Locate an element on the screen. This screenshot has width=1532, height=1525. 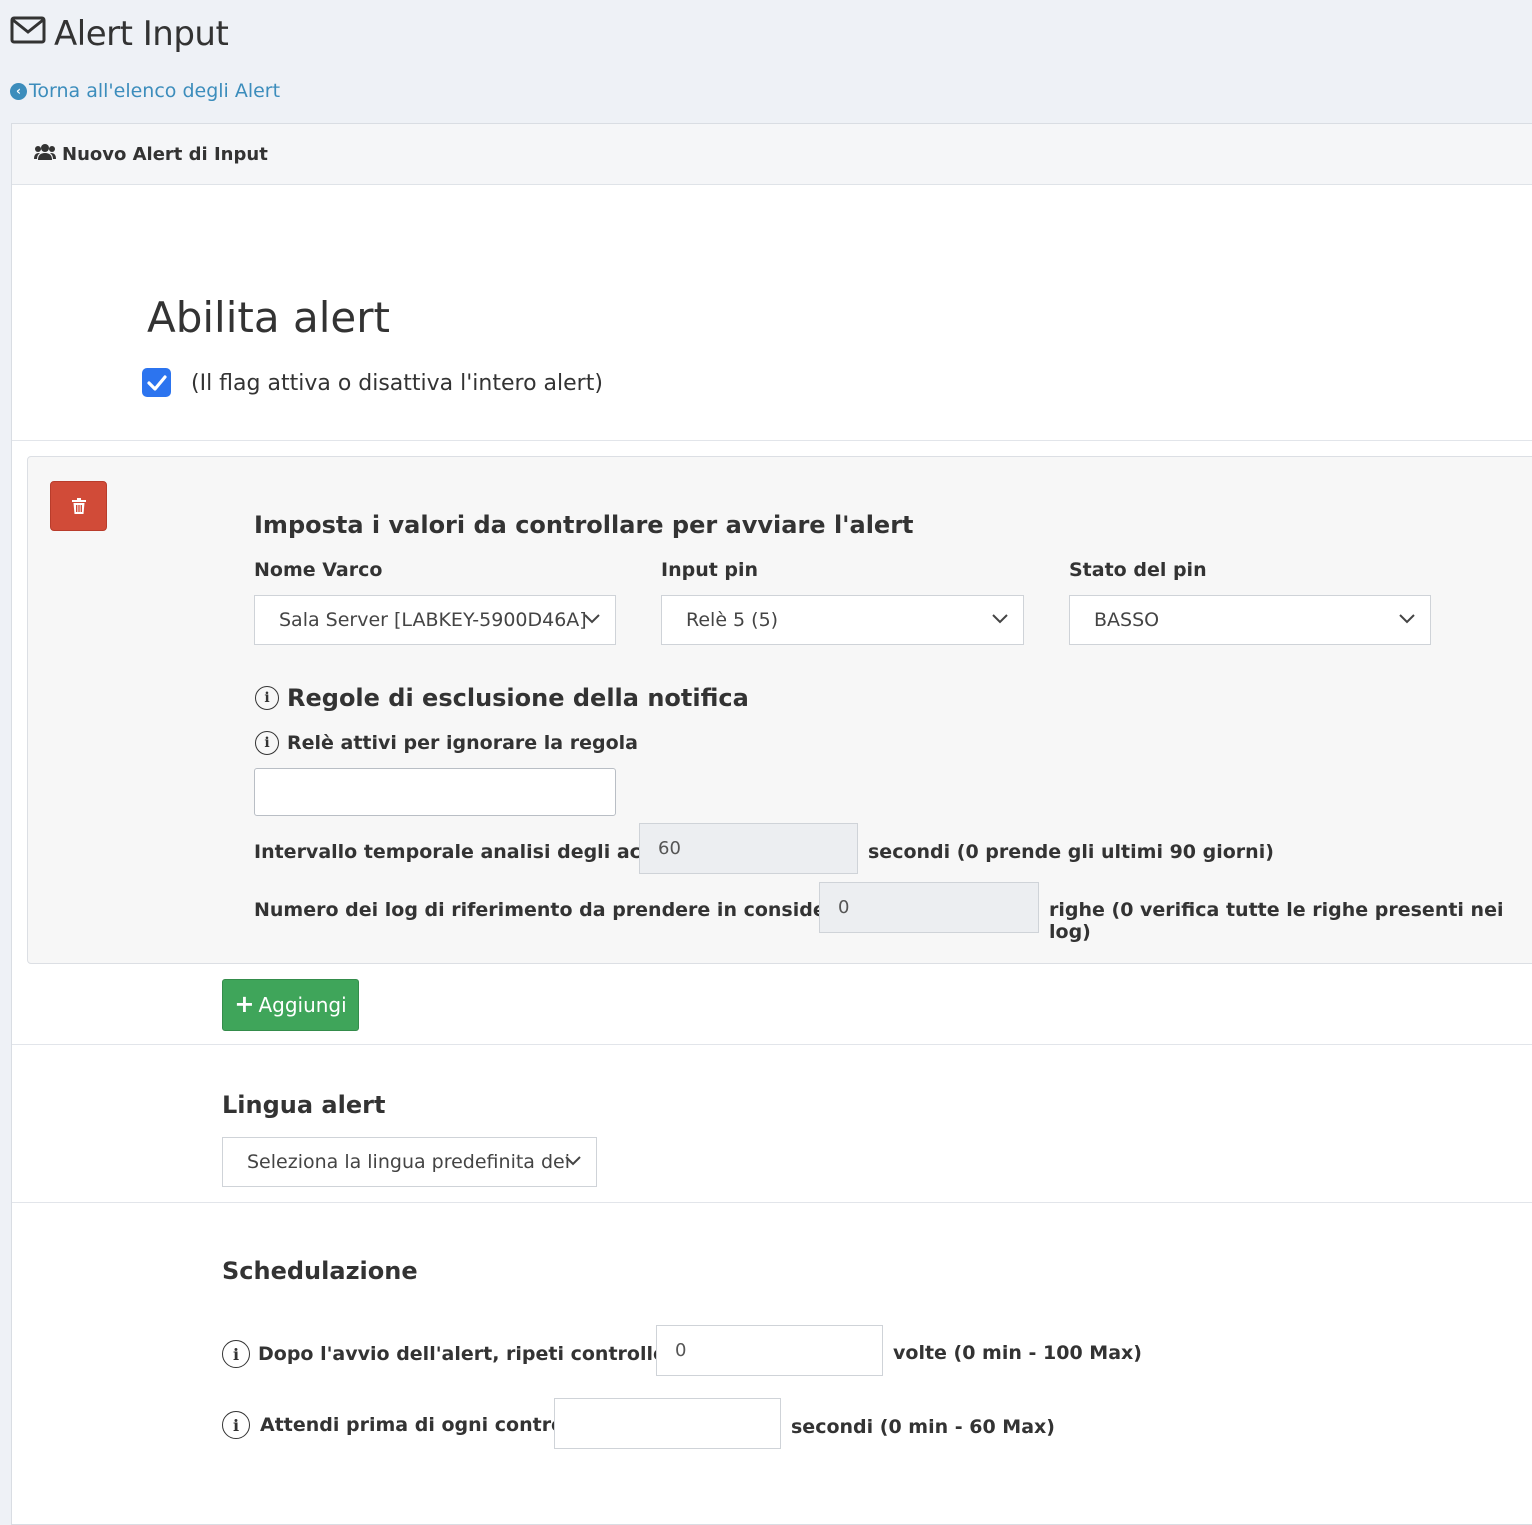
rele-label-text: Relè attivi per ignorare la regola is located at coordinates (462, 743).